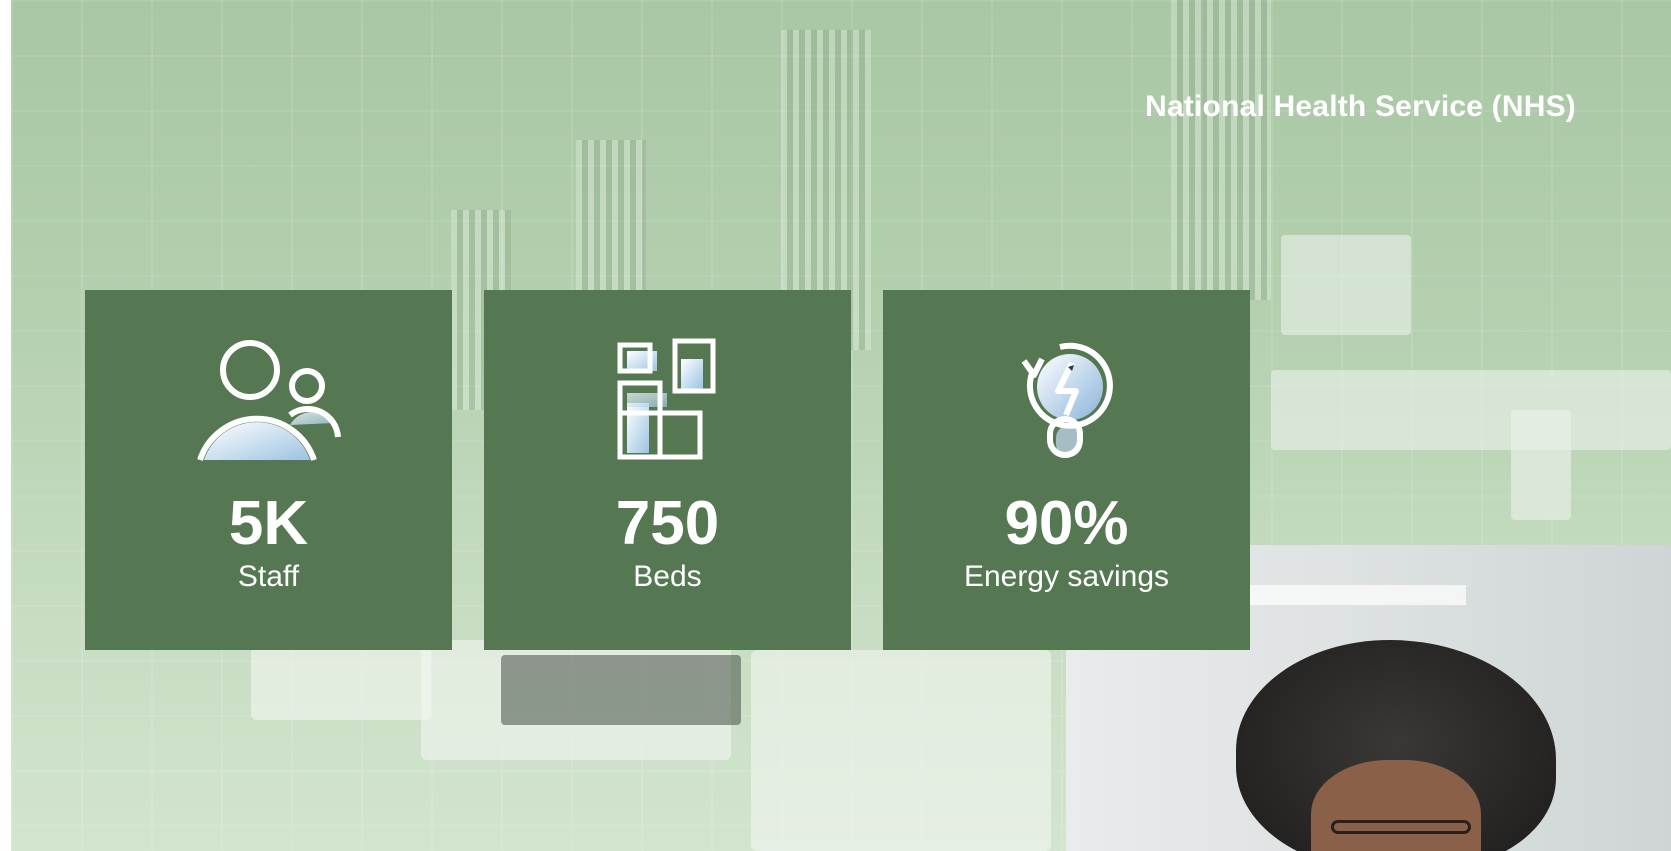 This screenshot has width=1671, height=851. What do you see at coordinates (268, 400) in the screenshot?
I see `people-icon` at bounding box center [268, 400].